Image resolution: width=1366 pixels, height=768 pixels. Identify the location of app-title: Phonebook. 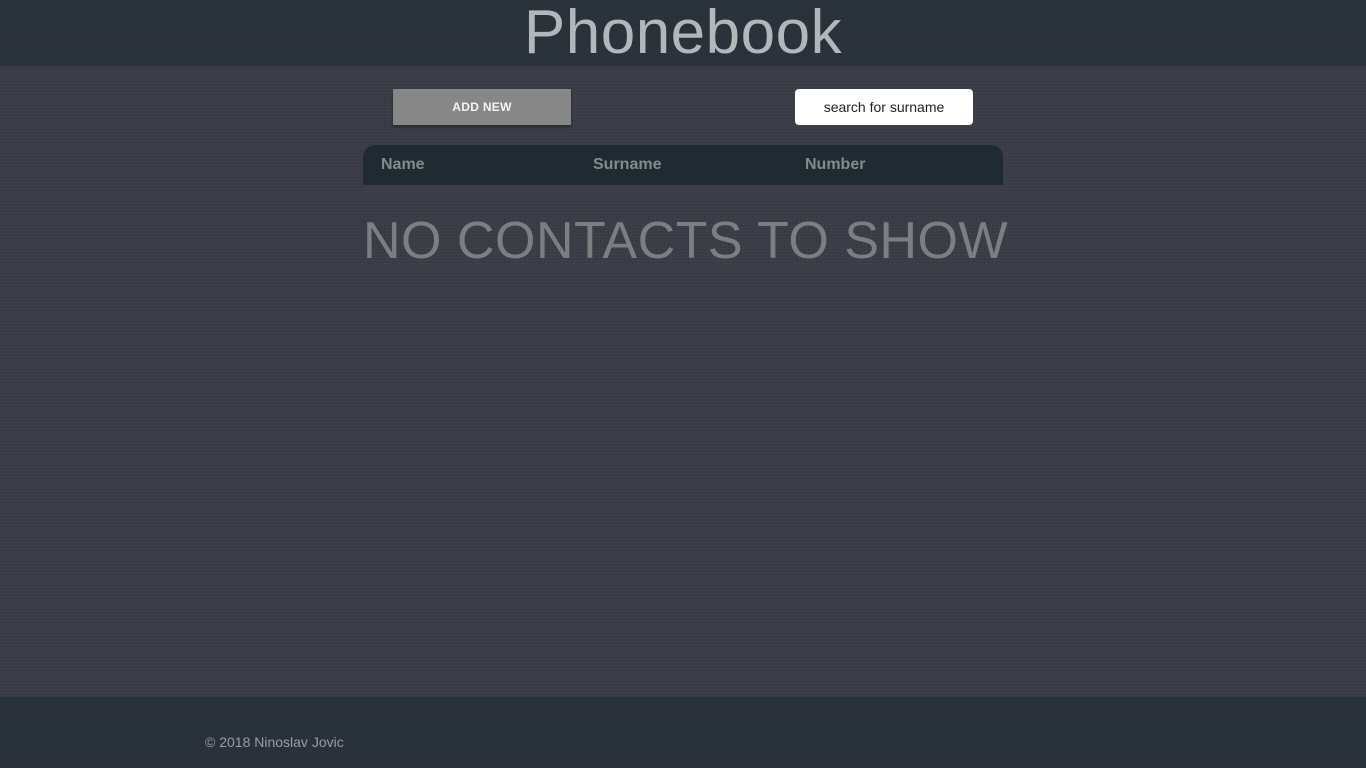
(683, 33).